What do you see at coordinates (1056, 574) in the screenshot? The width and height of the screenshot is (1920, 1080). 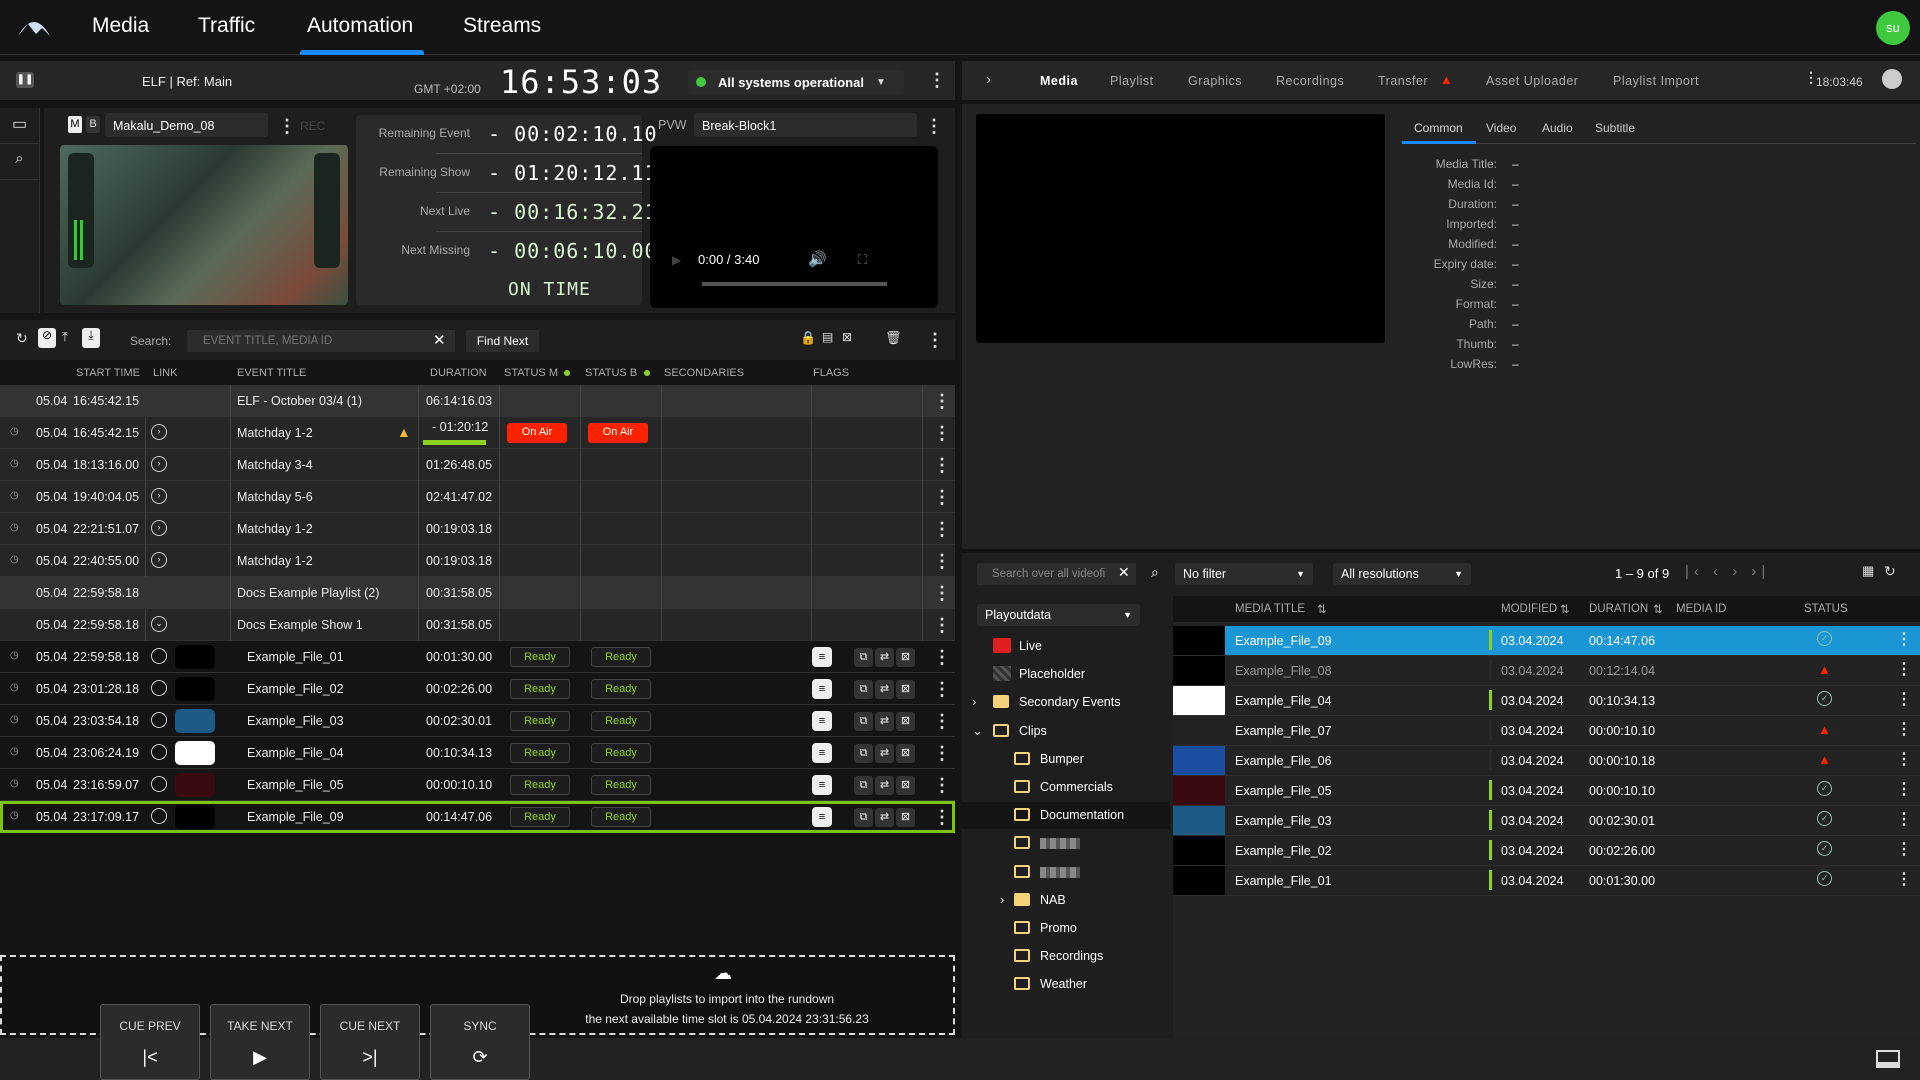 I see `library-search-input: Search over all videofi` at bounding box center [1056, 574].